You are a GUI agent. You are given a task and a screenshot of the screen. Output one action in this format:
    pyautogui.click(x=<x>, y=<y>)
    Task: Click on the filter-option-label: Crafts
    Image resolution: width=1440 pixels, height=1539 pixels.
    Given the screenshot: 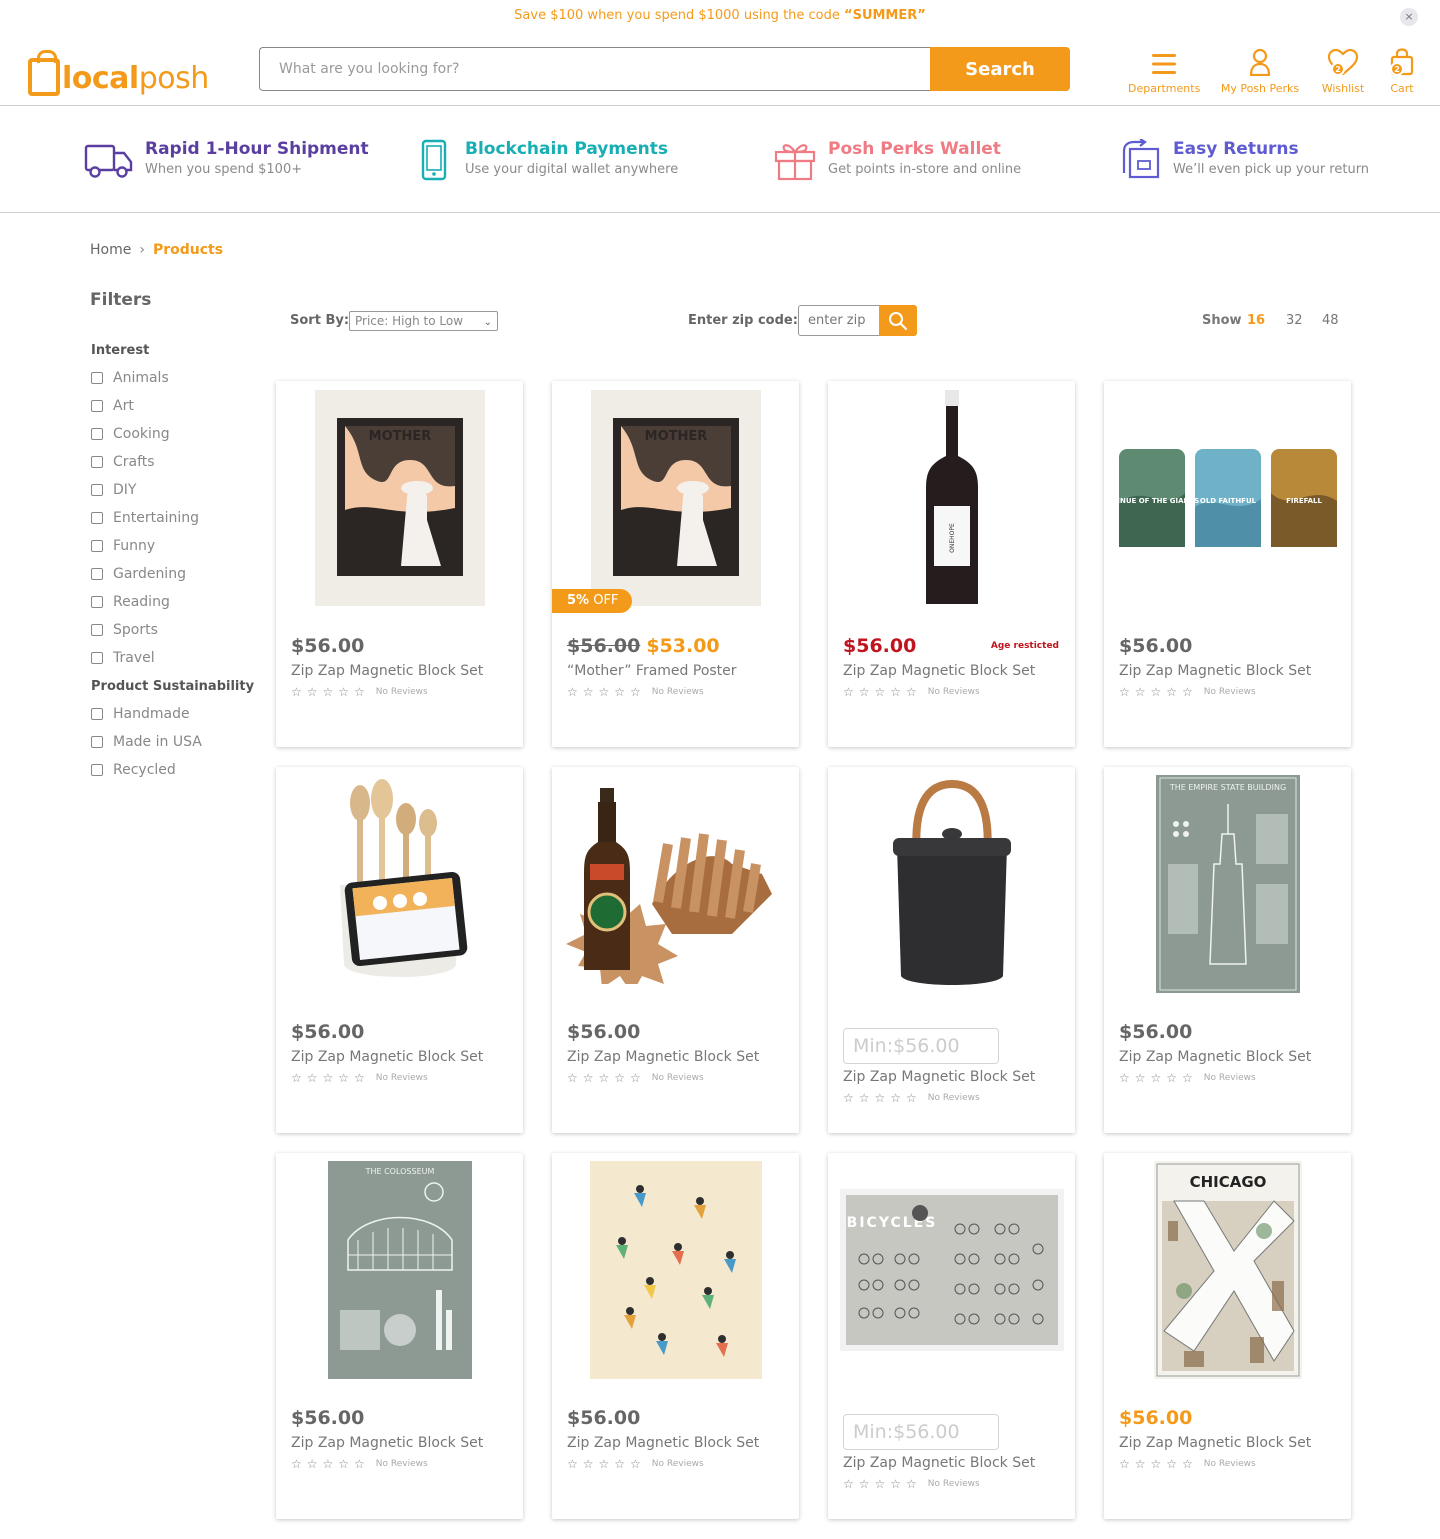 What is the action you would take?
    pyautogui.click(x=134, y=462)
    